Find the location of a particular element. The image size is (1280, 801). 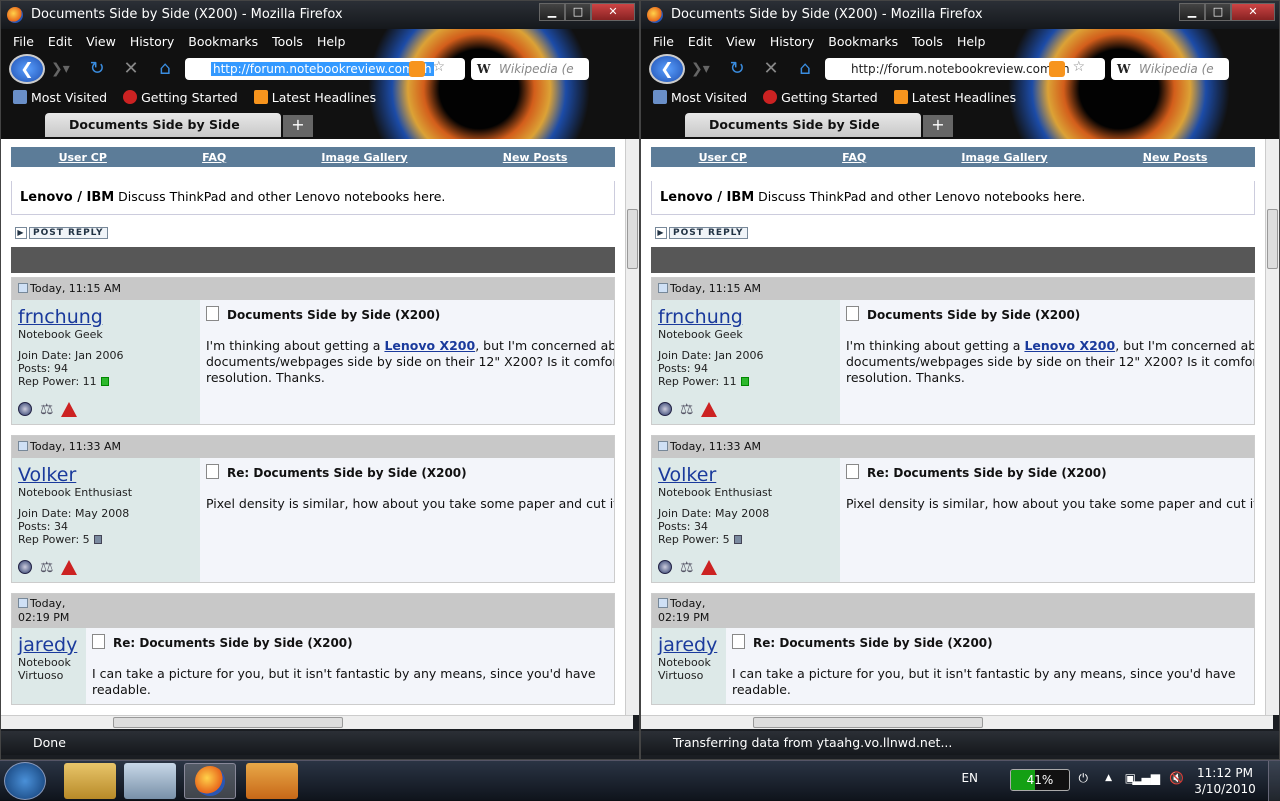

battery-indicator: 41% is located at coordinates (1040, 780).